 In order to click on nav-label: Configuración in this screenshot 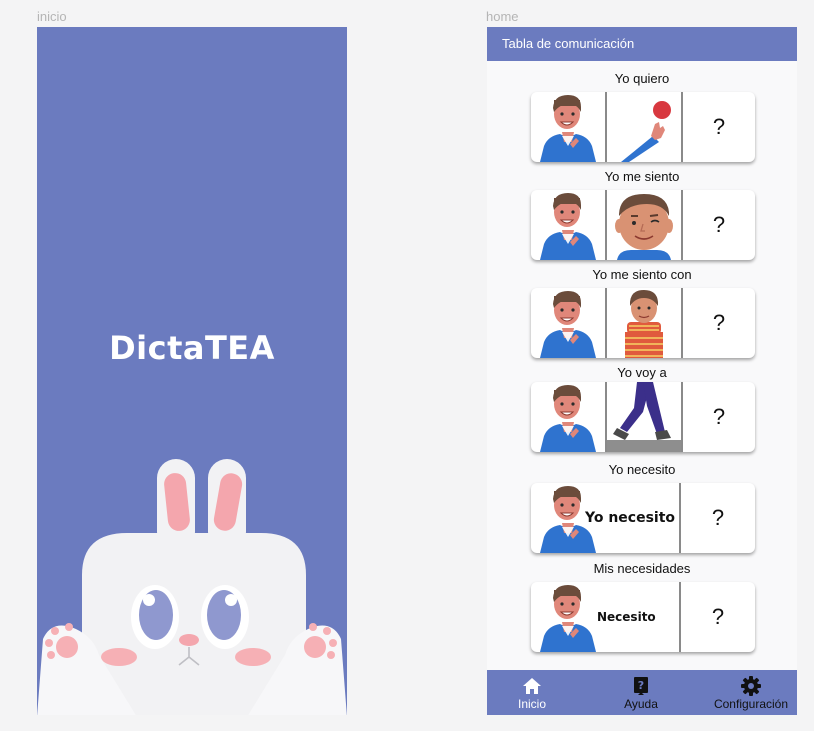, I will do `click(751, 704)`.